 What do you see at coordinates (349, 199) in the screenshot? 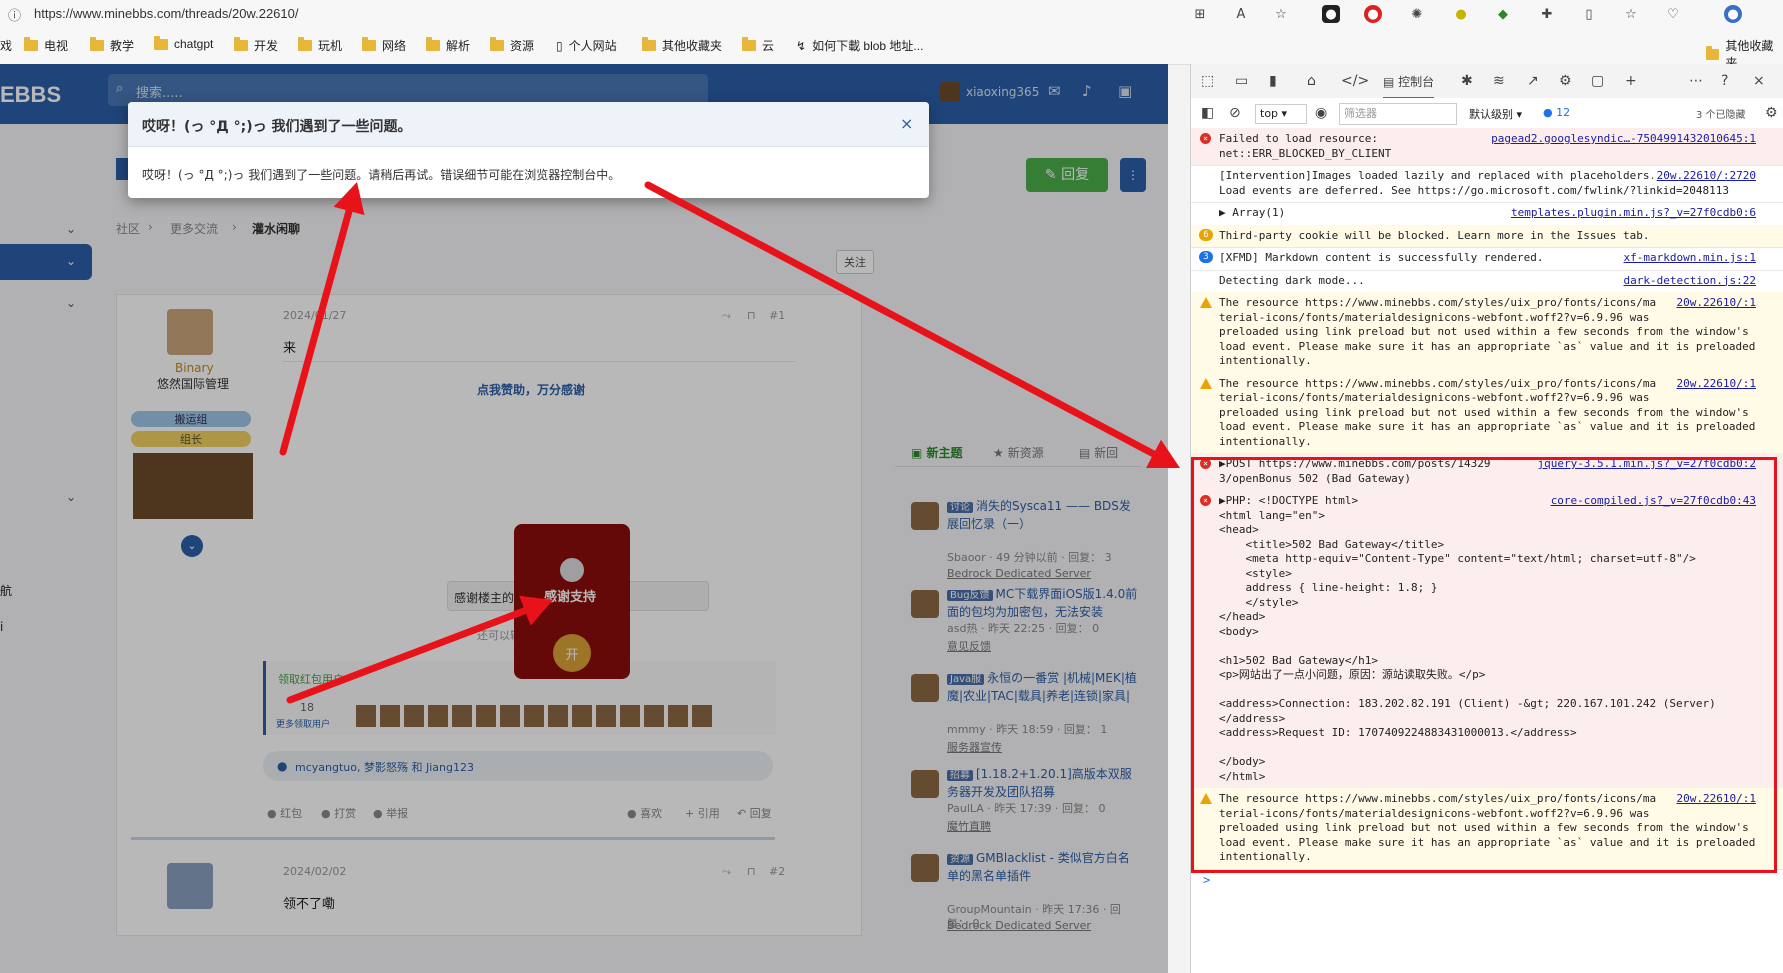
I see `annotation-arrow-head` at bounding box center [349, 199].